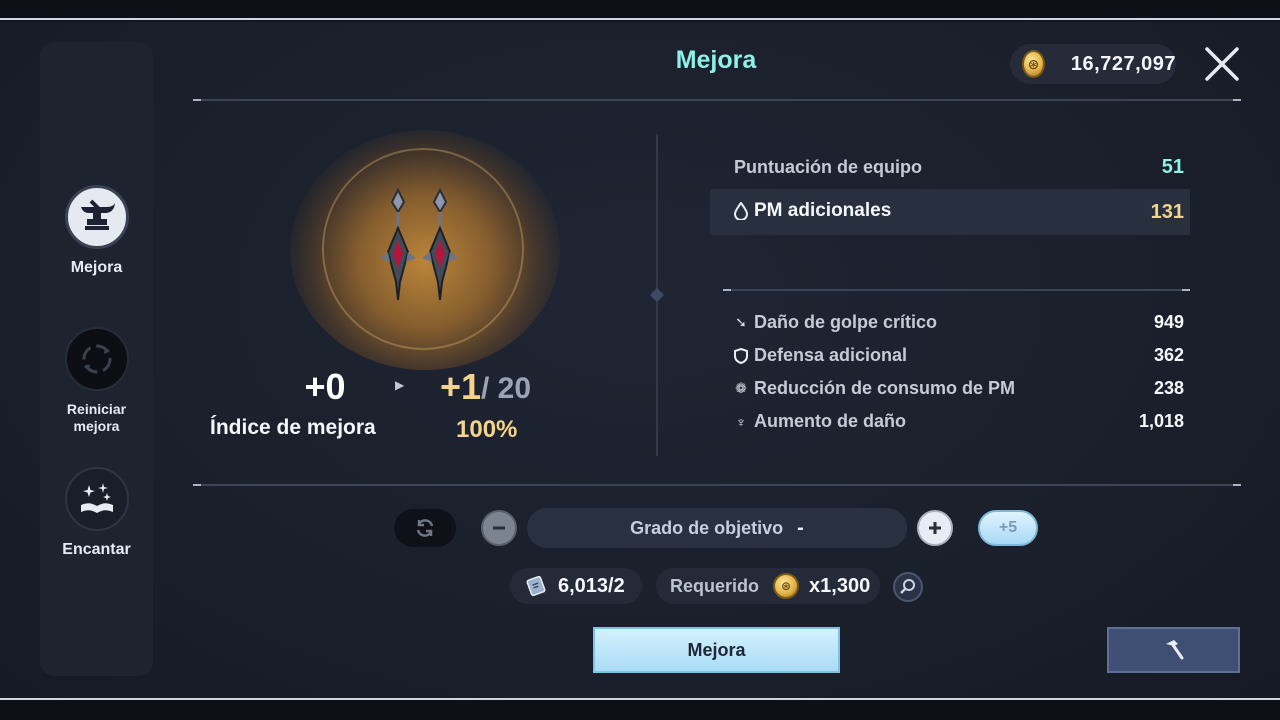 This screenshot has height=720, width=1280. I want to click on magnifier-icon, so click(907, 586).